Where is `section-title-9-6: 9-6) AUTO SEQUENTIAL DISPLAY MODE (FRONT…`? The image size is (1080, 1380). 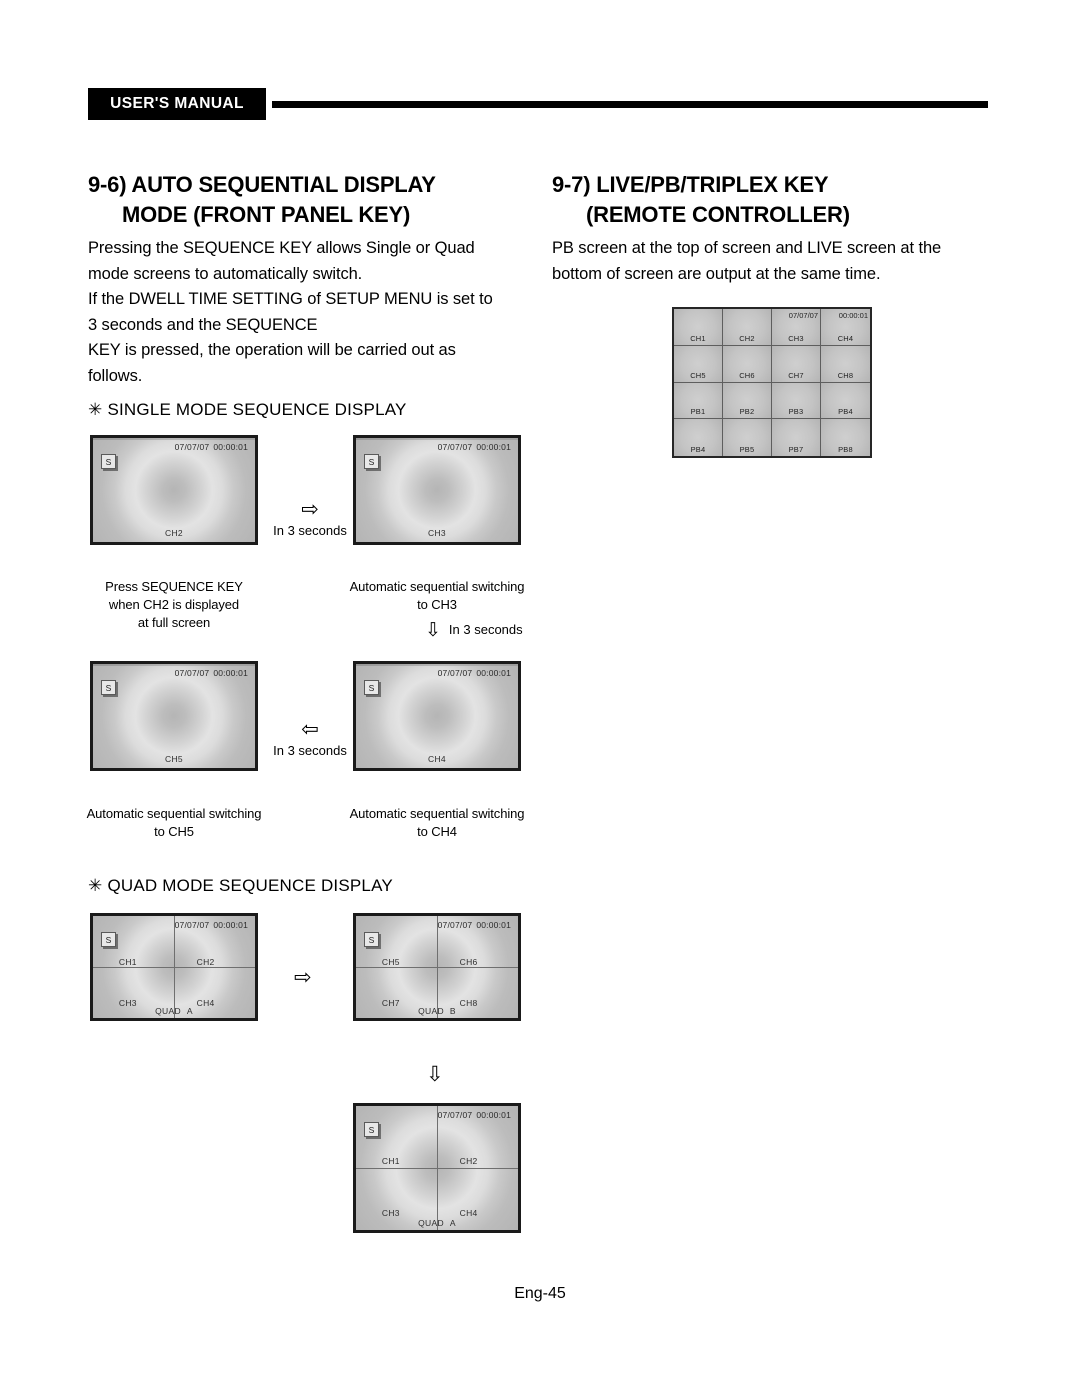 section-title-9-6: 9-6) AUTO SEQUENTIAL DISPLAY MODE (FRONT… is located at coordinates (308, 200).